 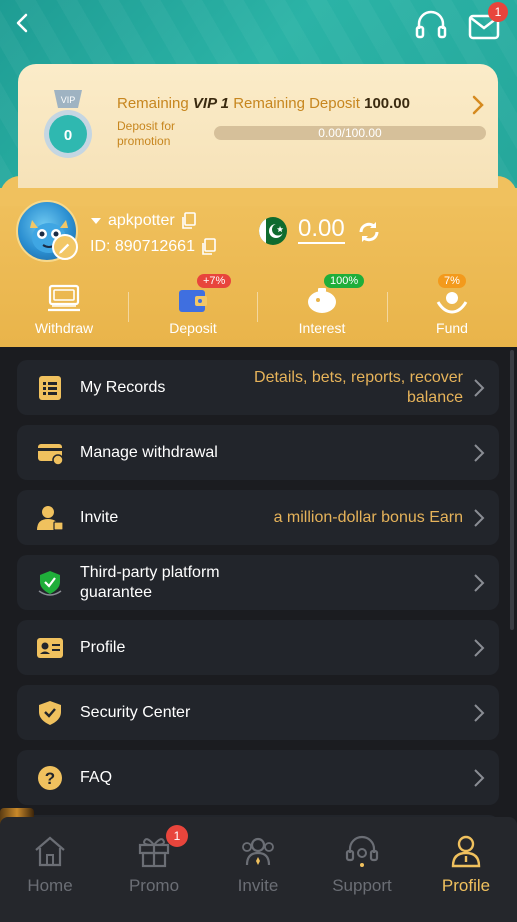 I want to click on pencil-icon, so click(x=64, y=248).